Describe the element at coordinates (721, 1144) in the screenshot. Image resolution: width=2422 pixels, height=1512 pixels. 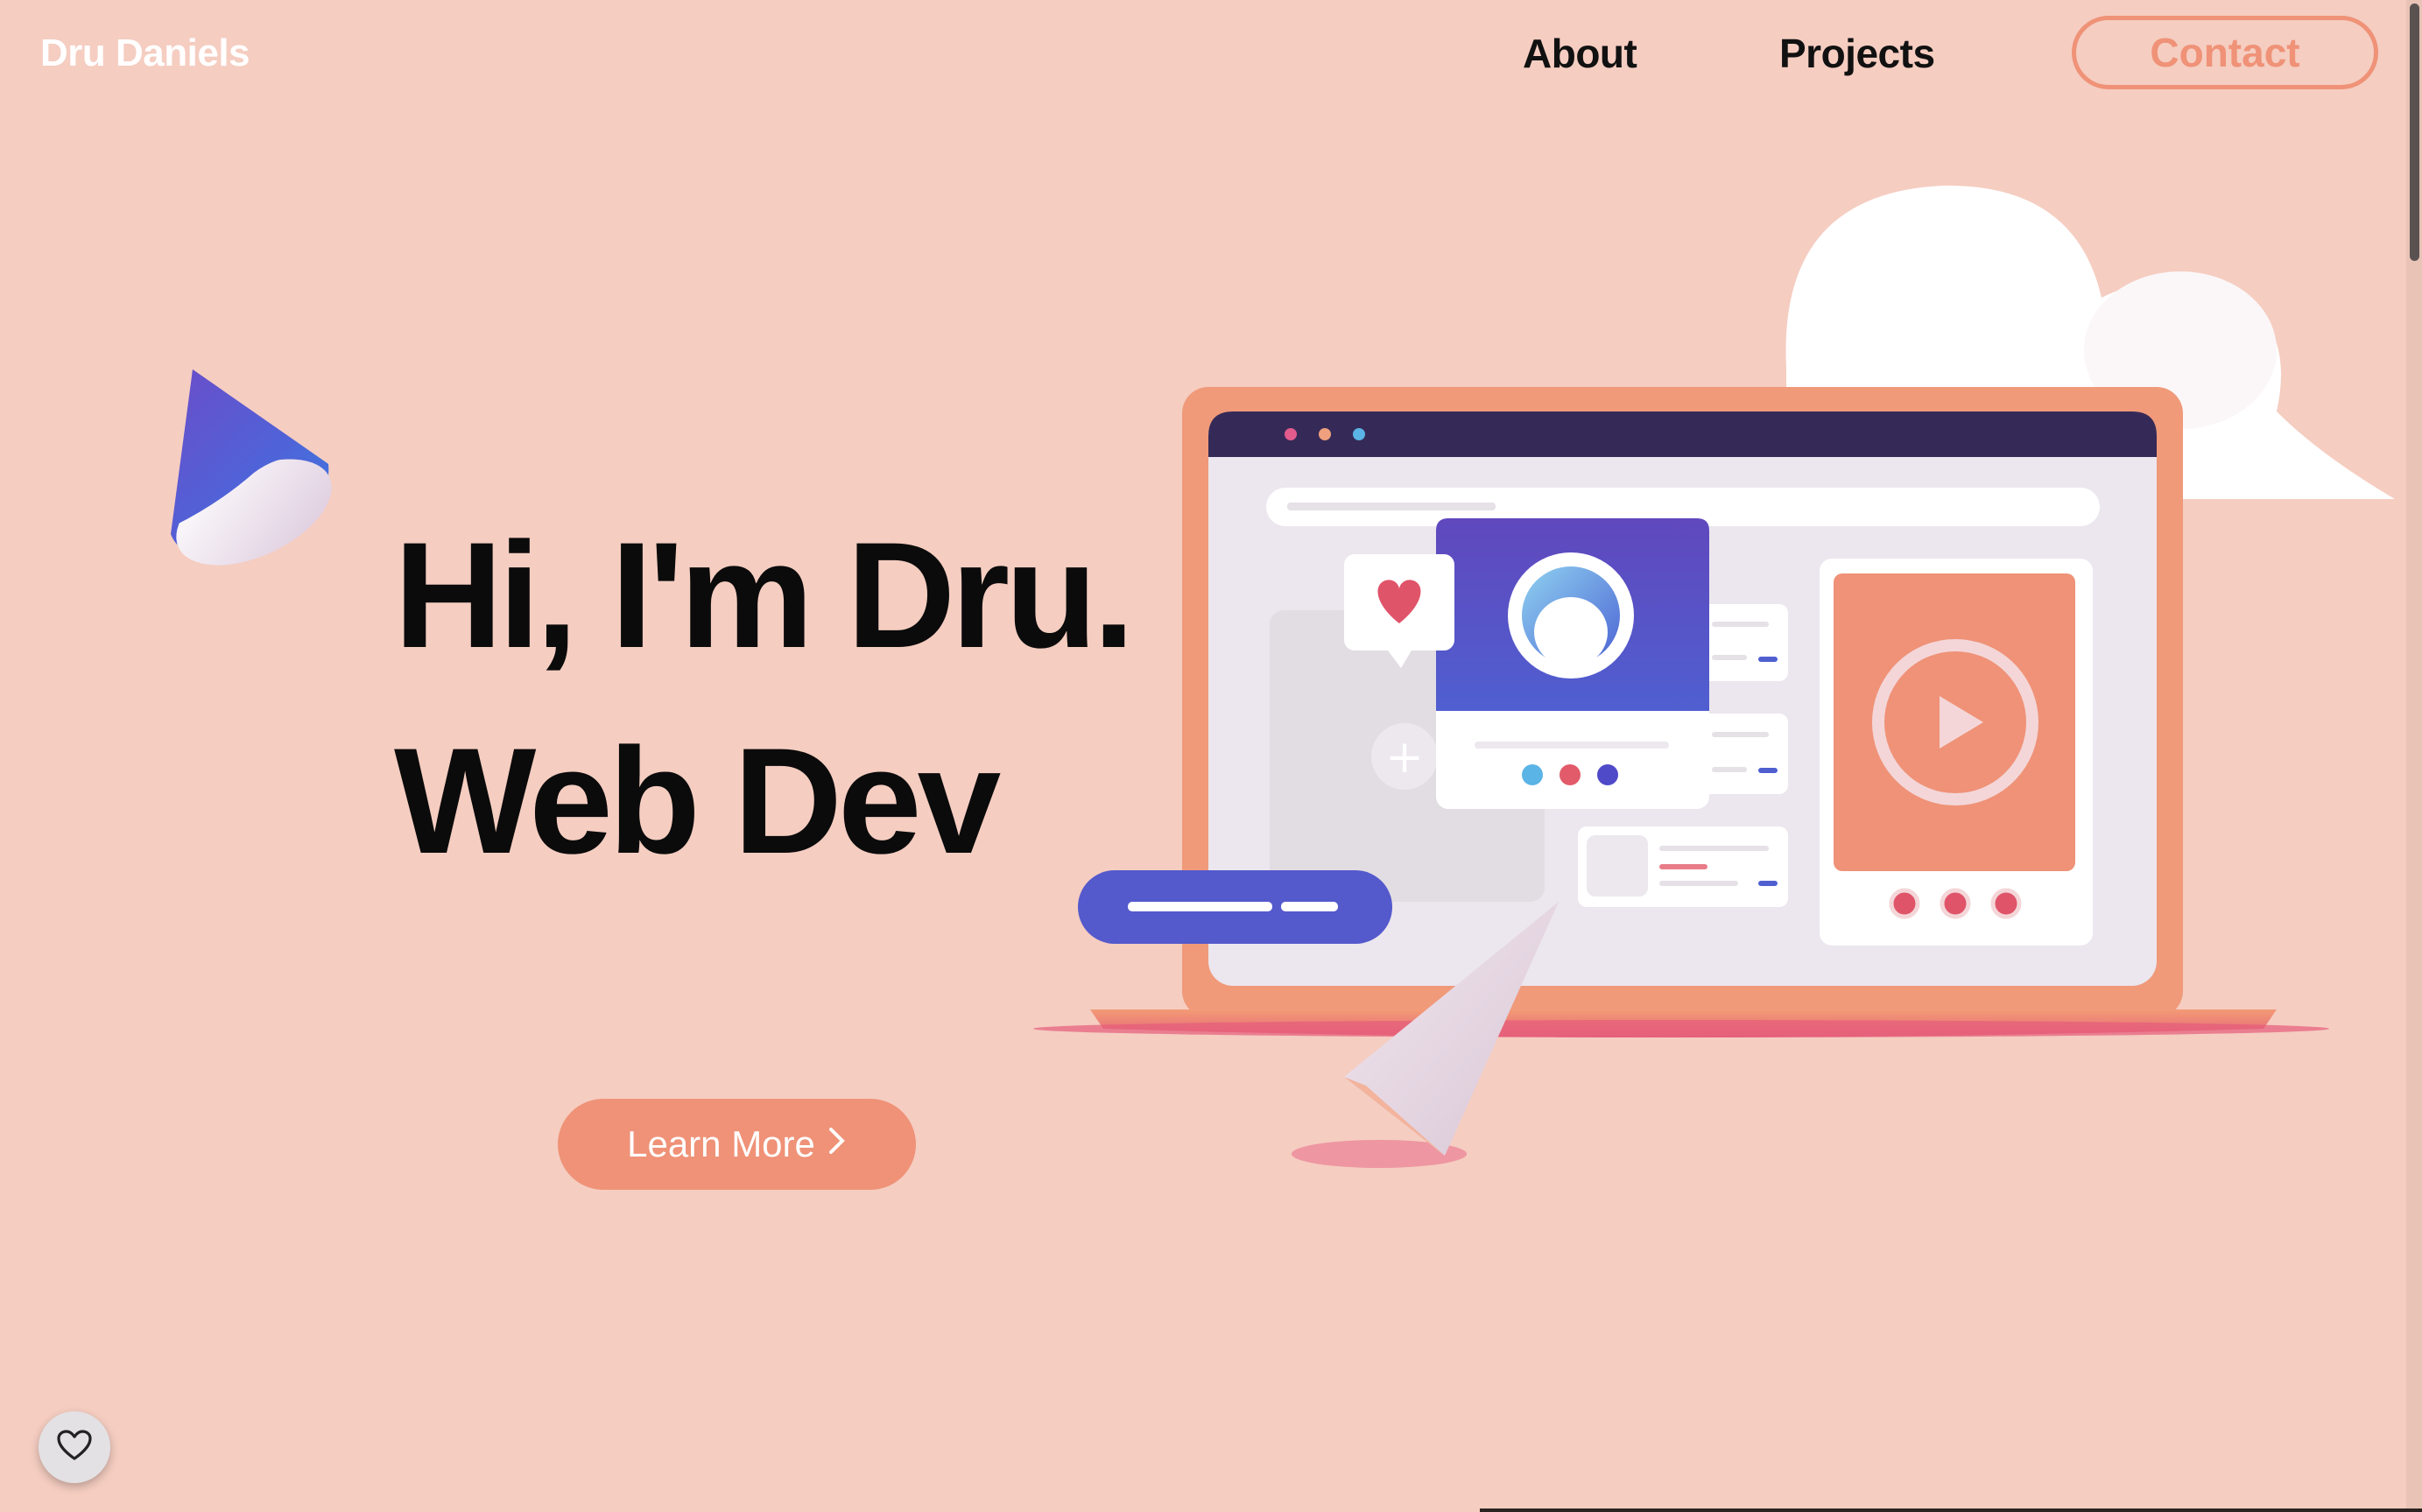
I see `learn-more-label: Learn More` at that location.